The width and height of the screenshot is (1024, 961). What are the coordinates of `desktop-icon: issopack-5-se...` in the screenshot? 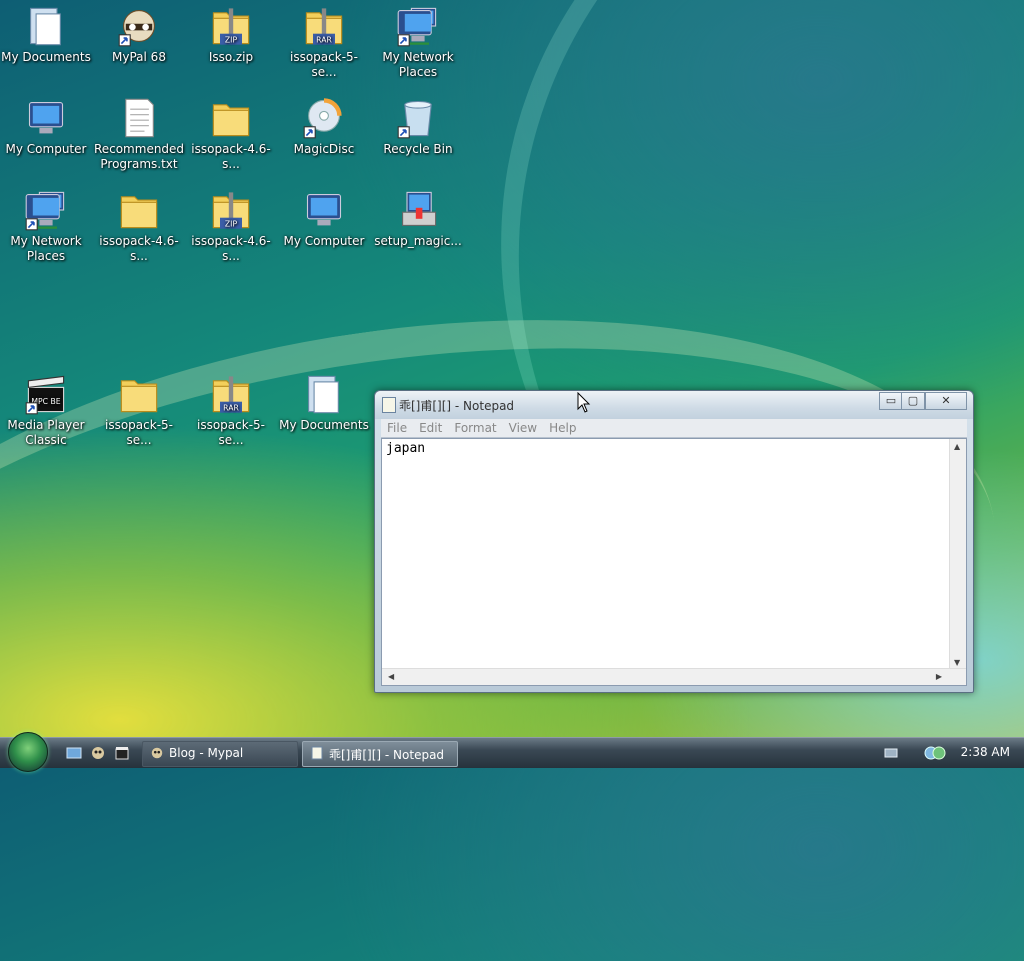 It's located at (139, 410).